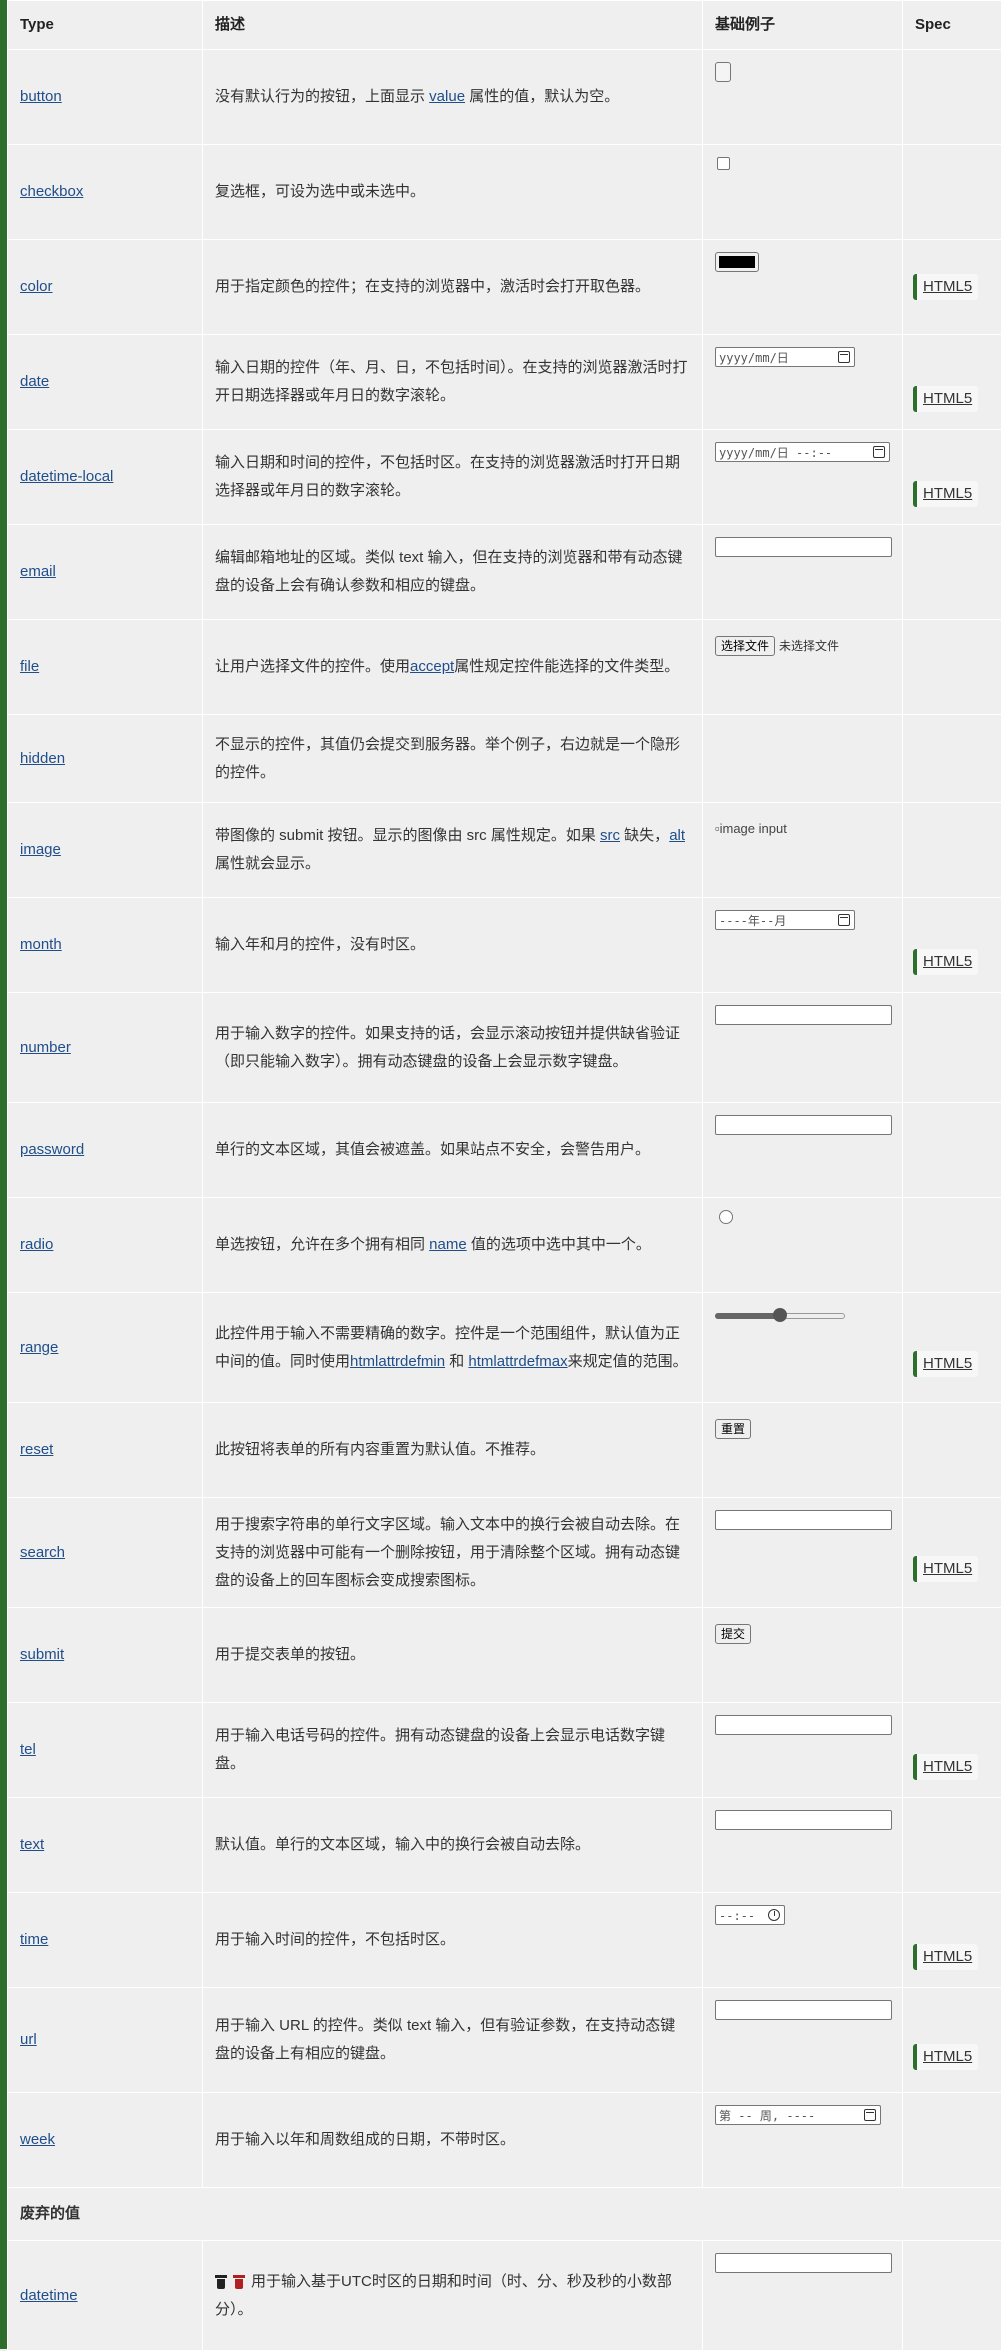  Describe the element at coordinates (723, 163) in the screenshot. I see `example-checkbox` at that location.